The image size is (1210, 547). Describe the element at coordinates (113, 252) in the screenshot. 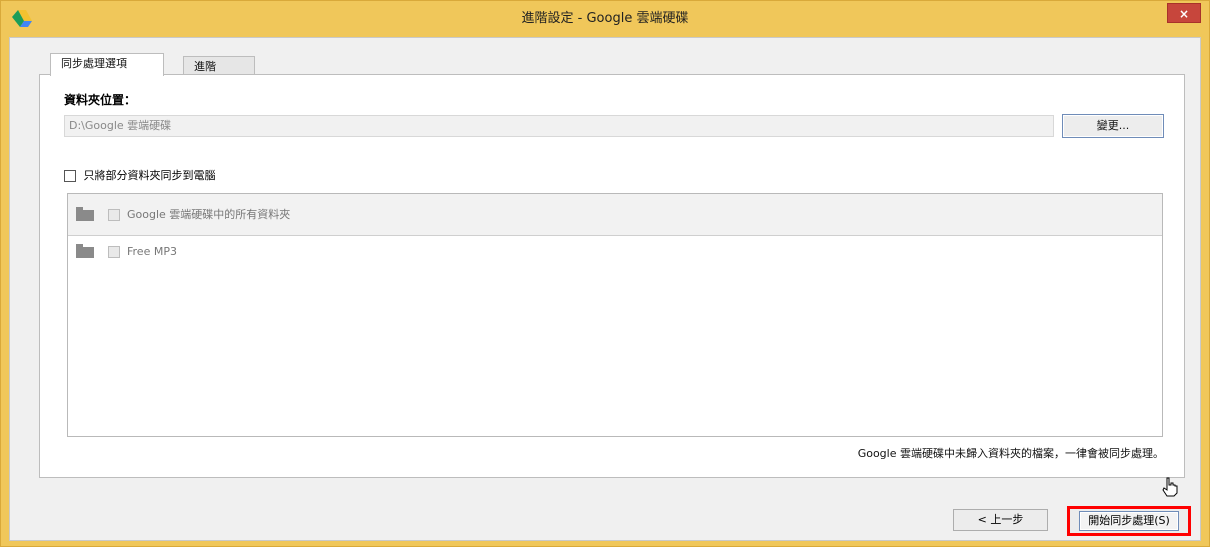

I see `free-mp3-checkbox` at that location.